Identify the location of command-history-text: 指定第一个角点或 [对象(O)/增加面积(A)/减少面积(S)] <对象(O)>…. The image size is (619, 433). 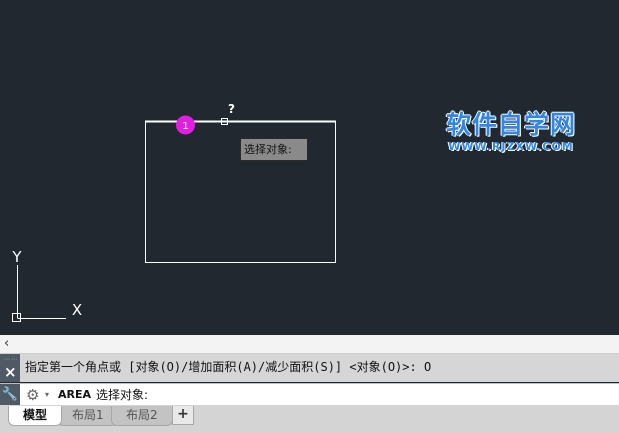
(228, 367).